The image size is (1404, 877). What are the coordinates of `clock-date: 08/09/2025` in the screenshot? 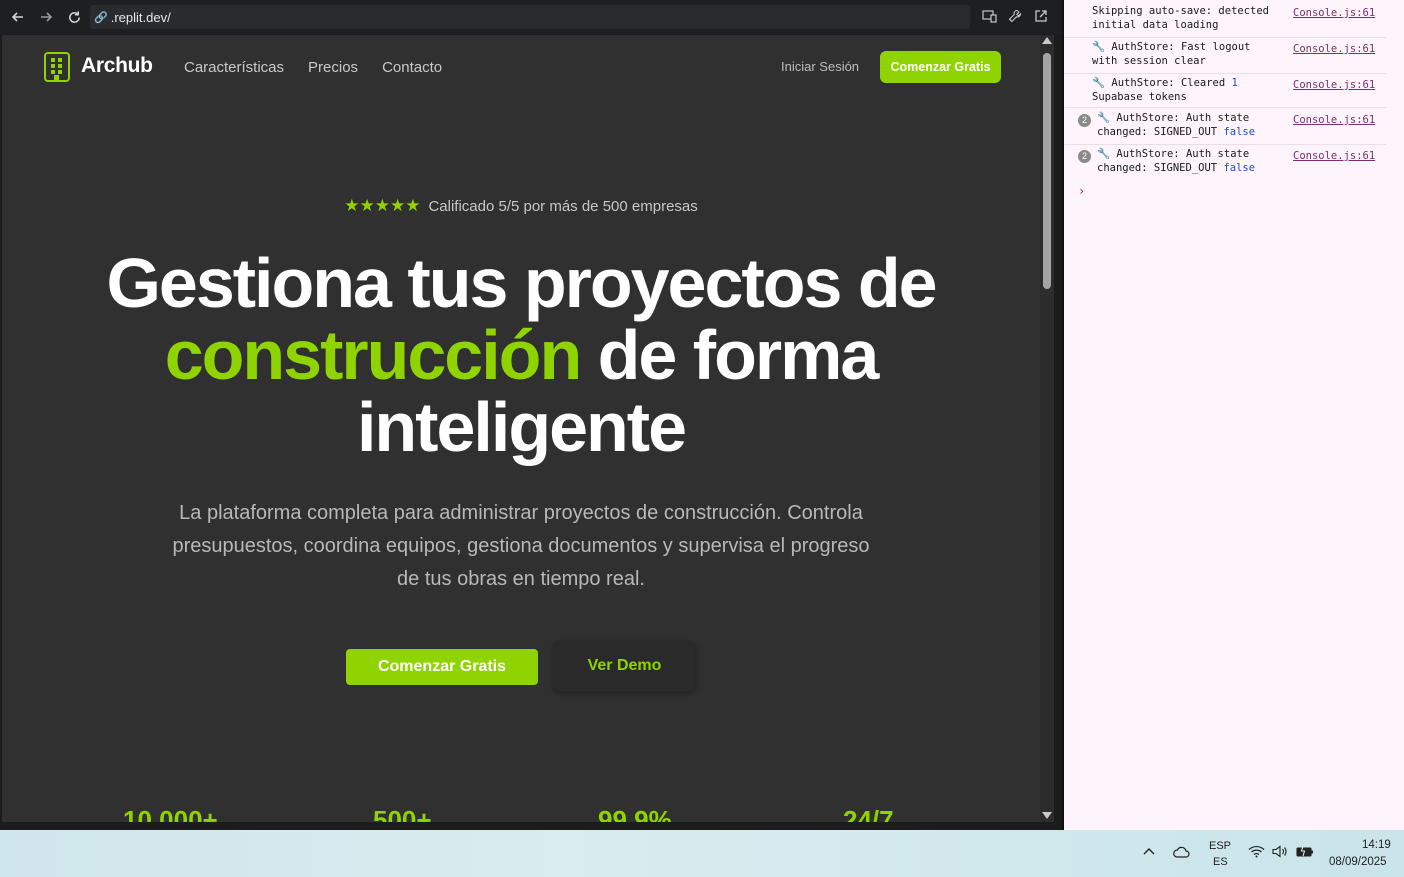 It's located at (1358, 862).